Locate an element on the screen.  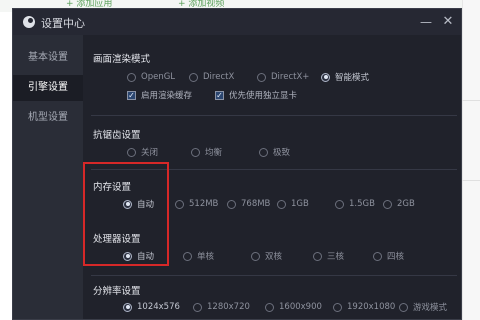
sidebar-item-device-settings: 机型设置 is located at coordinates (48, 118).